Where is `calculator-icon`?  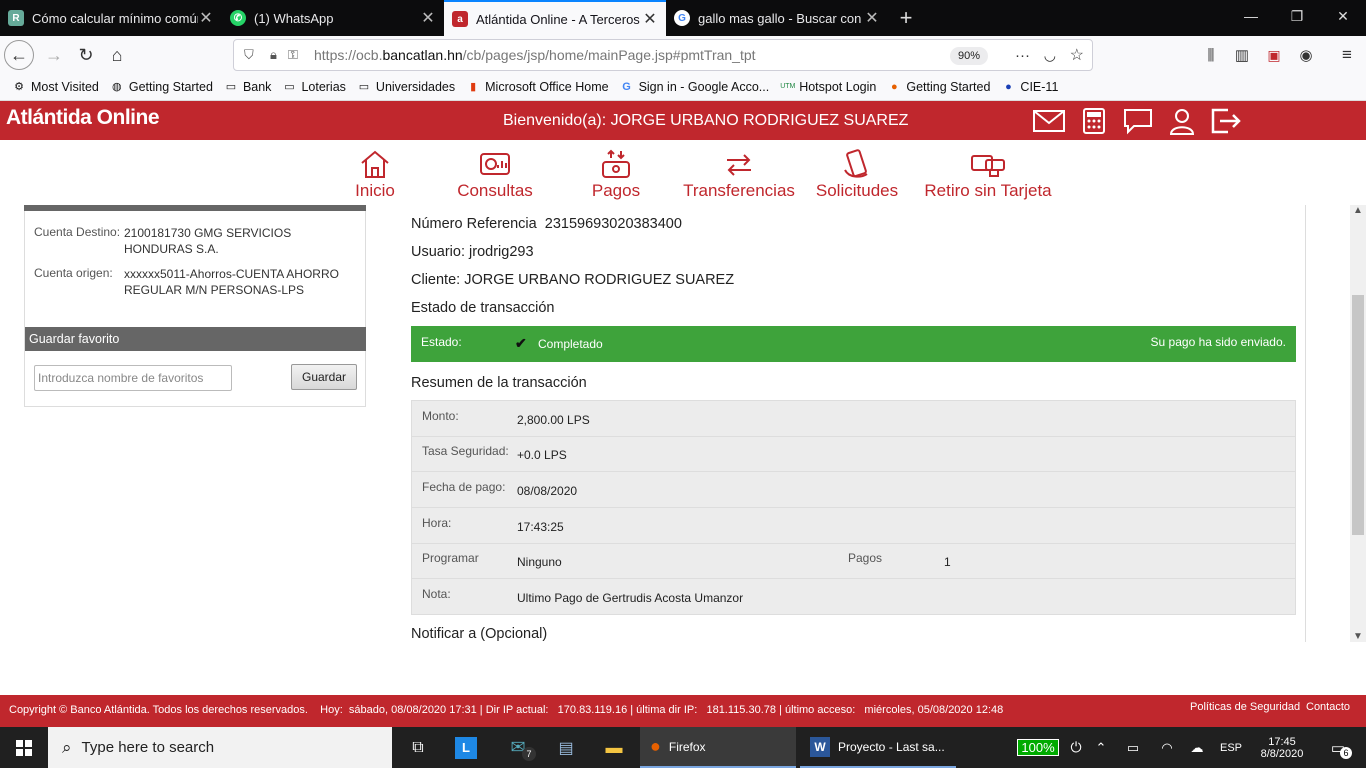
calculator-icon is located at coordinates (1094, 121).